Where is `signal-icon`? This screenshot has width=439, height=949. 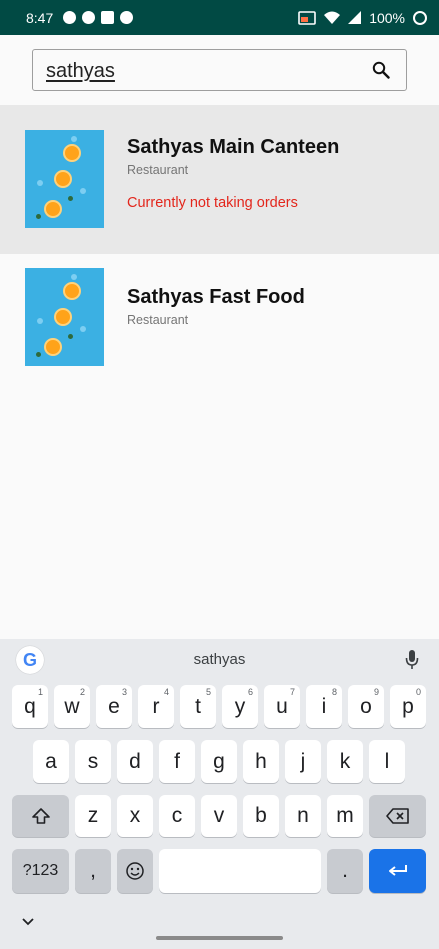 signal-icon is located at coordinates (355, 17).